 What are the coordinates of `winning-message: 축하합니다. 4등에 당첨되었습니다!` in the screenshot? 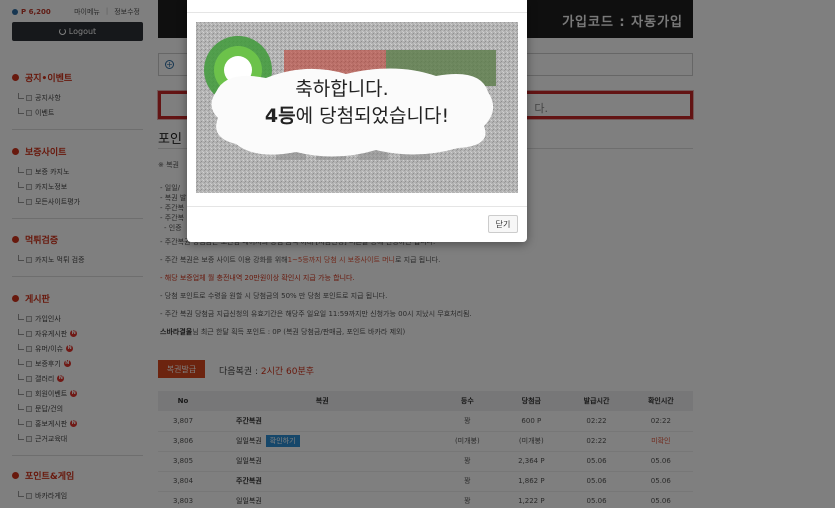 It's located at (357, 101).